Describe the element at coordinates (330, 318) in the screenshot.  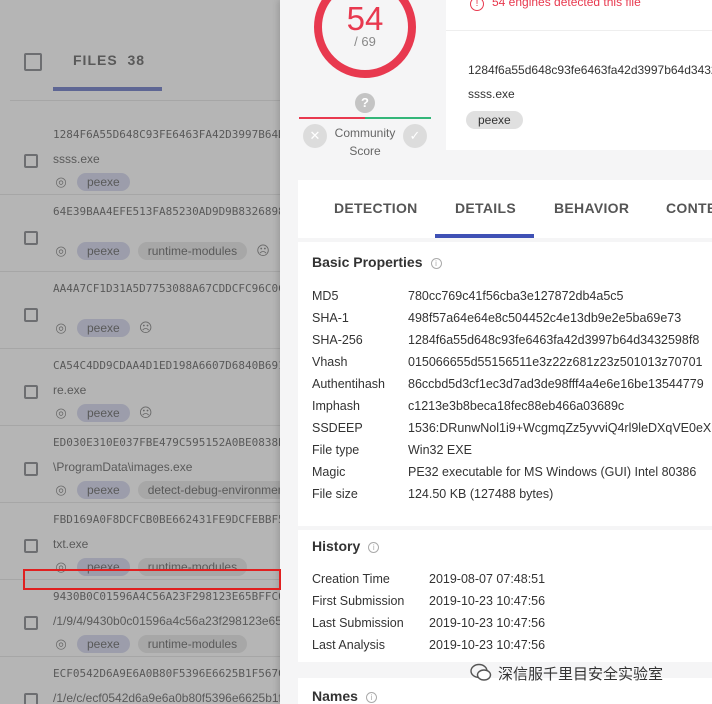
I see `property-key: SHA-1` at that location.